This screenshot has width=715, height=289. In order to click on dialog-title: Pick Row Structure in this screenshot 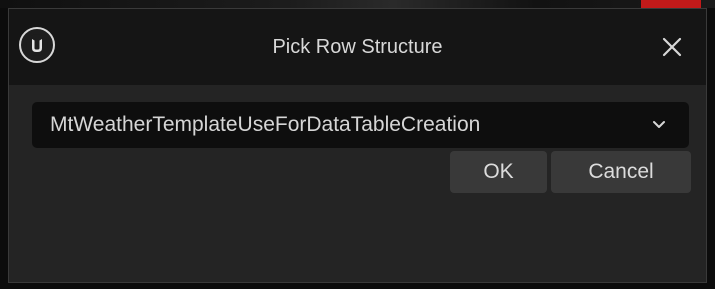, I will do `click(357, 47)`.